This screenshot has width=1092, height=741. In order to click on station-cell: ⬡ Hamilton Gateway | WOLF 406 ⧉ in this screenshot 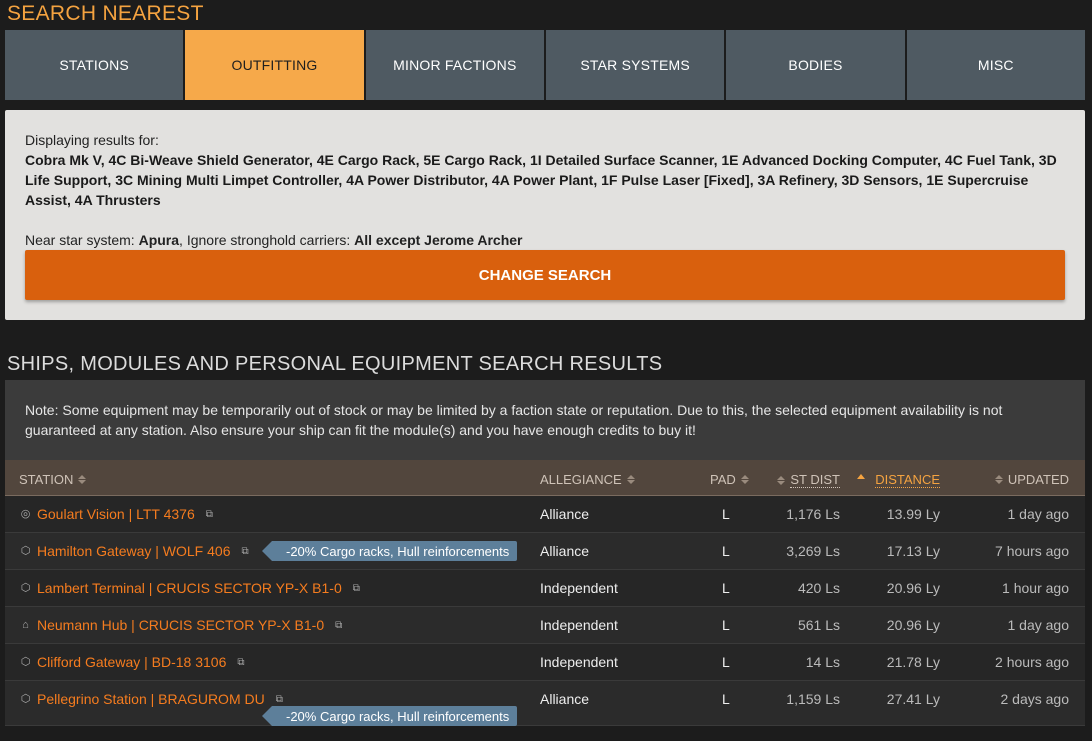, I will do `click(134, 551)`.